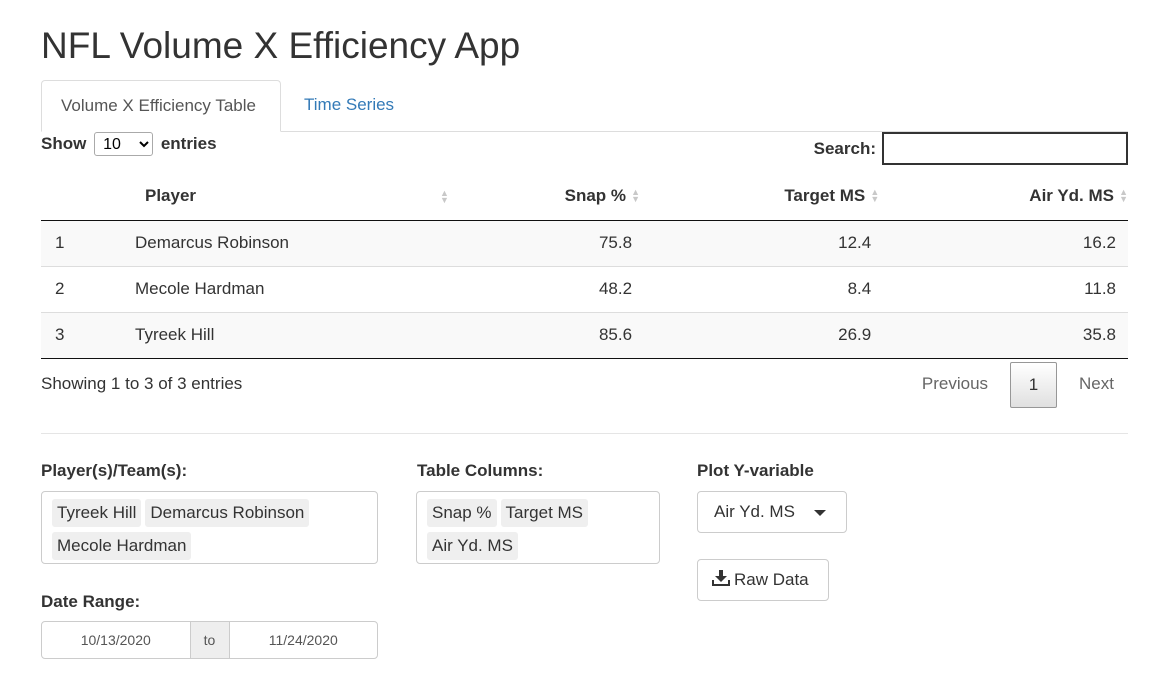  I want to click on next-button: Next, so click(1096, 385).